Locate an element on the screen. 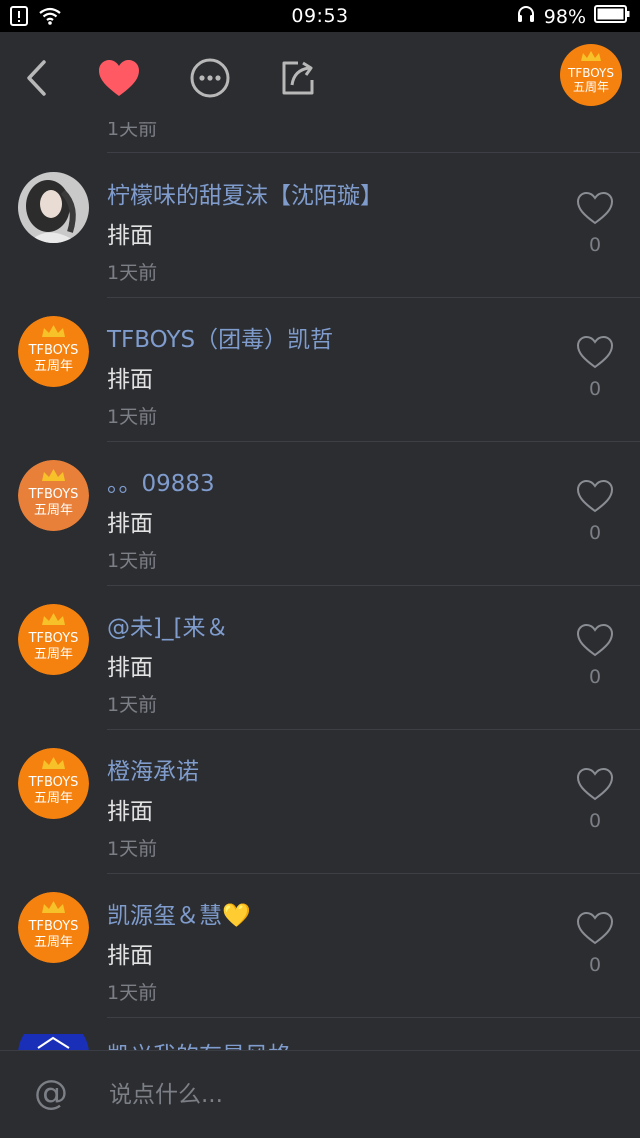  comment-input-bar: @ is located at coordinates (320, 1094).